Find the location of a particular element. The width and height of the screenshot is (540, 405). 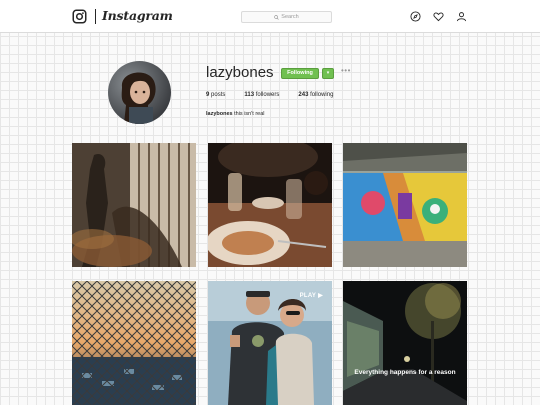

bridge-mural-photo is located at coordinates (405, 205).